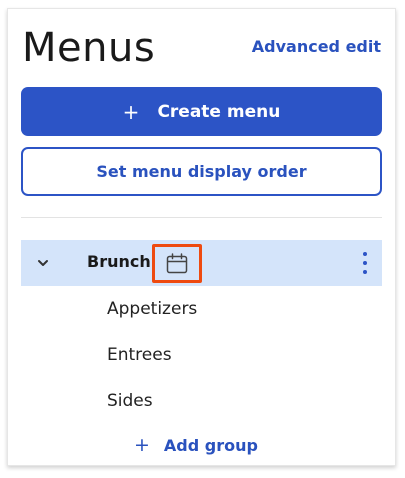 This screenshot has height=478, width=405. I want to click on chevron-down-icon, so click(43, 263).